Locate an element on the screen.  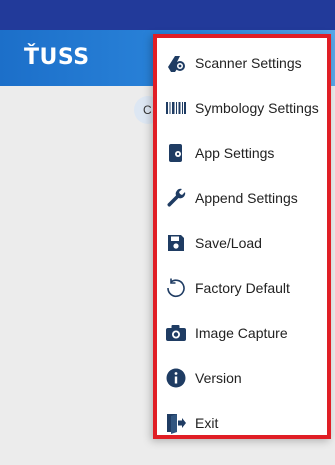
camera-icon is located at coordinates (176, 333).